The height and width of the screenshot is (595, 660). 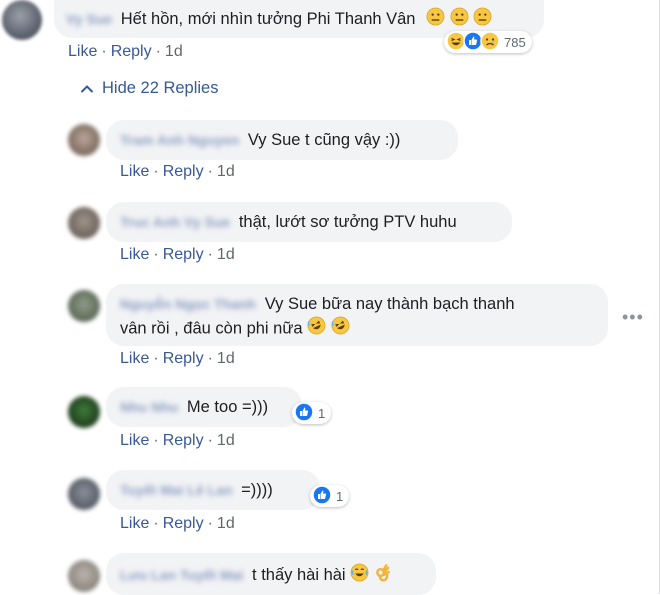 What do you see at coordinates (359, 575) in the screenshot?
I see `laughing-tears-emoji-icon` at bounding box center [359, 575].